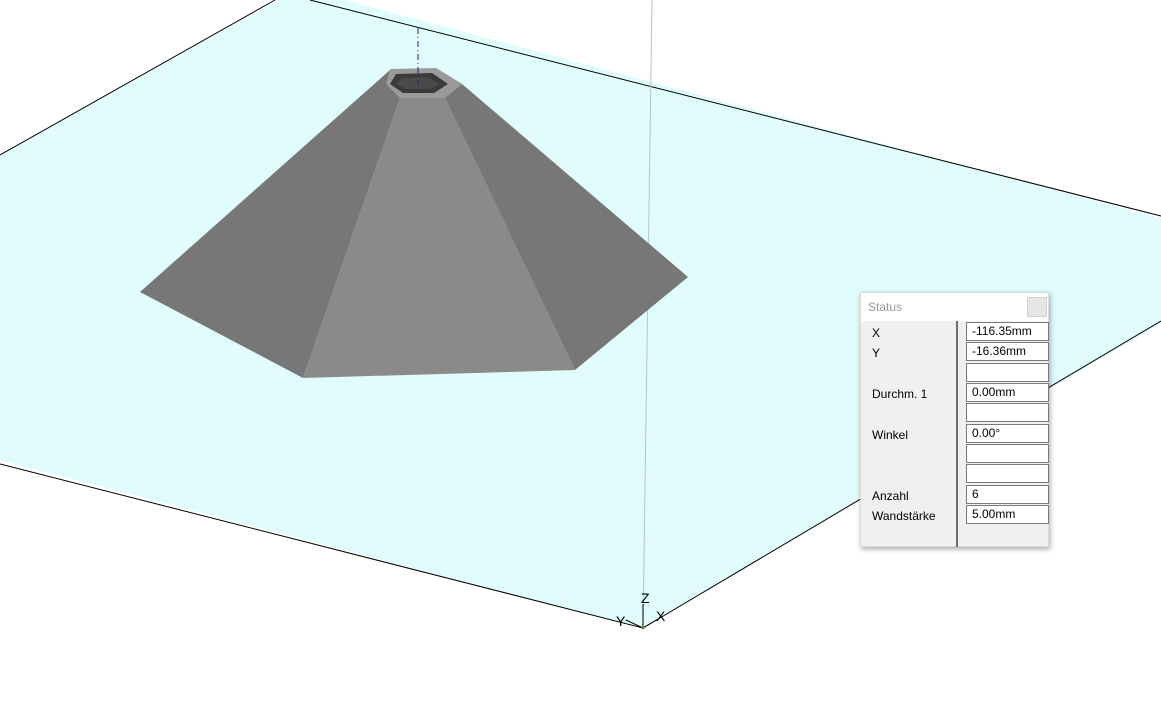 The image size is (1161, 713). What do you see at coordinates (1007, 514) in the screenshot?
I see `value-wandstaerke-field: 5.00mm` at bounding box center [1007, 514].